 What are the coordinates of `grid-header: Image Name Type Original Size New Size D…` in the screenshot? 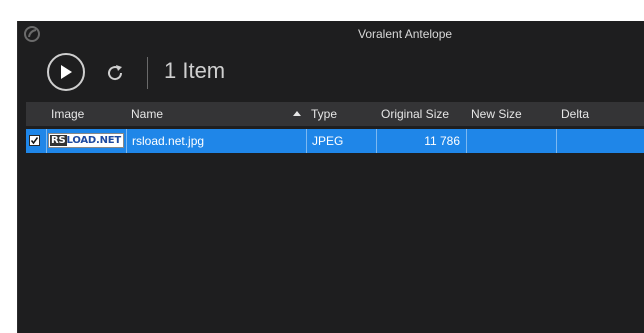 It's located at (335, 114).